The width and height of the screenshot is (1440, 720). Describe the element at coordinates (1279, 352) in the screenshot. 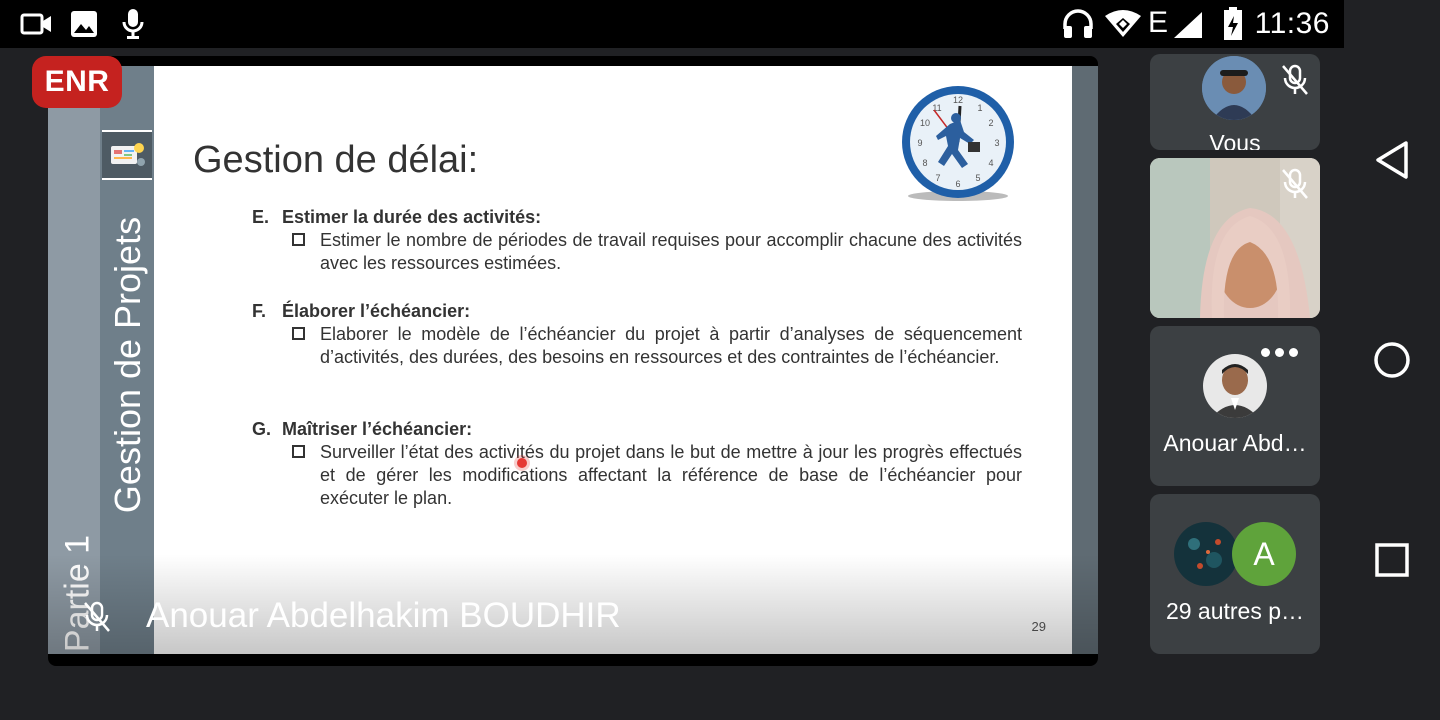

I see `more-options-icon` at that location.